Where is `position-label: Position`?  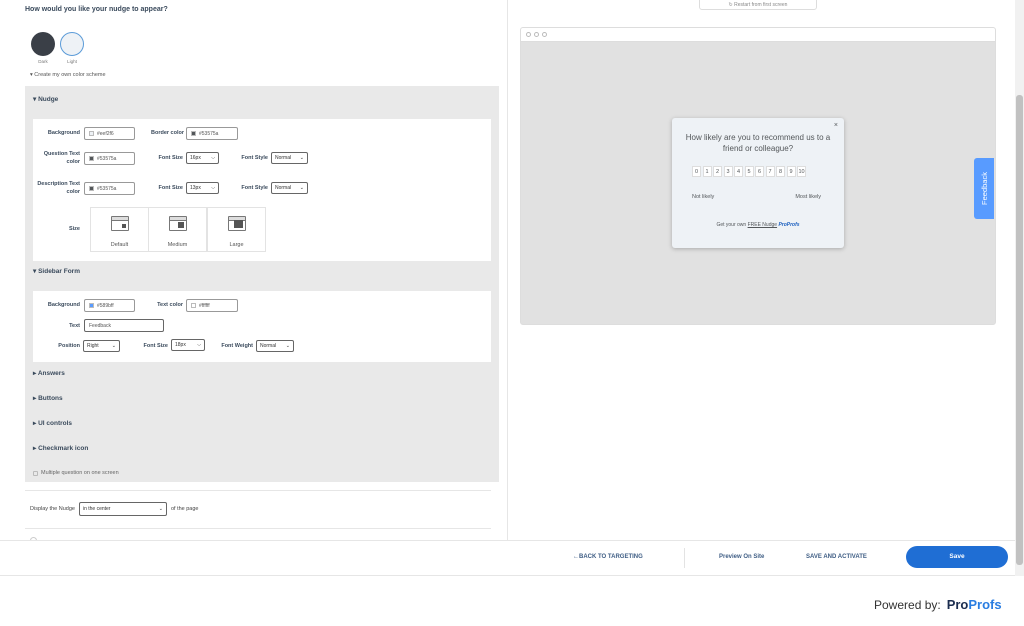 position-label: Position is located at coordinates (69, 346).